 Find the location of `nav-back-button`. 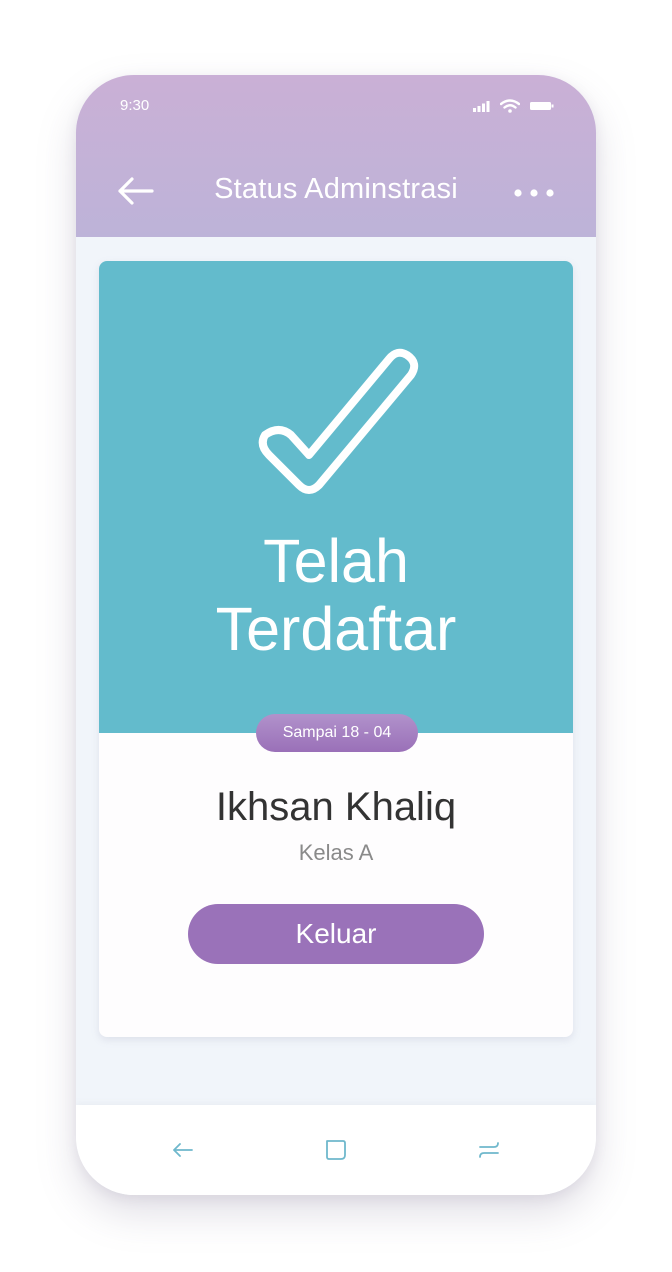

nav-back-button is located at coordinates (183, 1150).